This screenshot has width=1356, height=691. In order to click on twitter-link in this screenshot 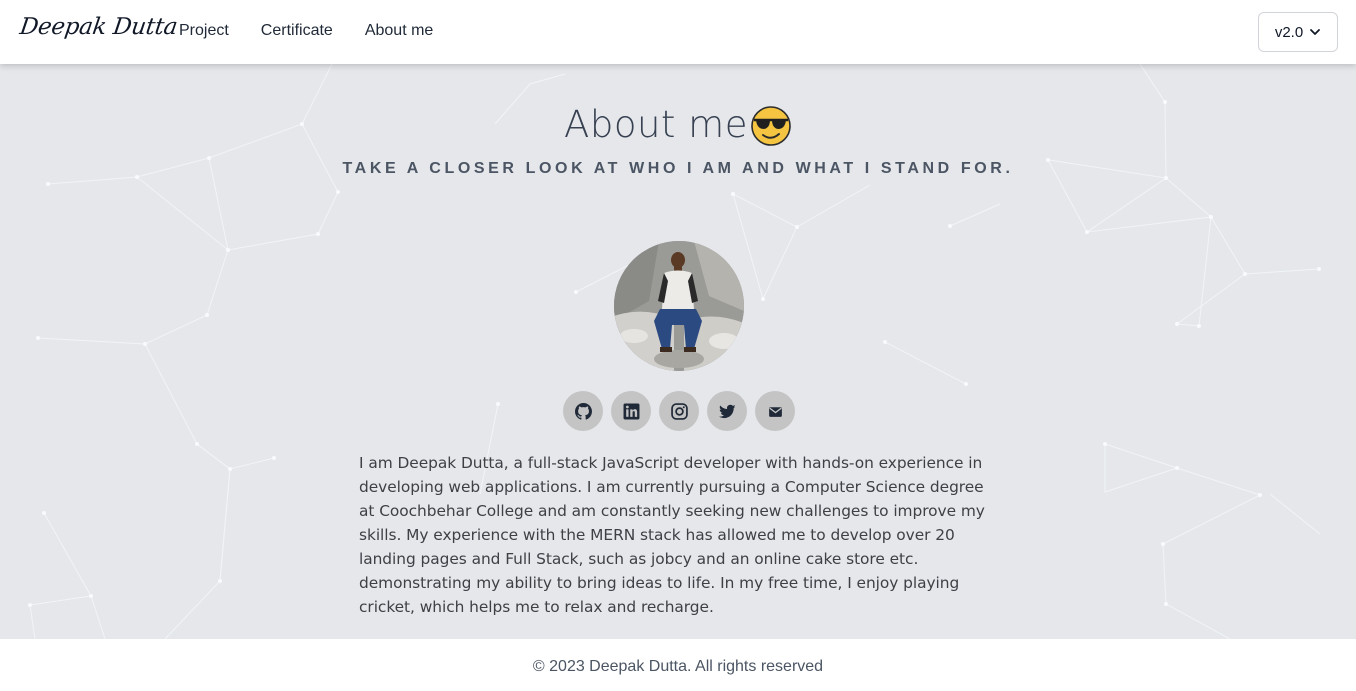, I will do `click(727, 411)`.